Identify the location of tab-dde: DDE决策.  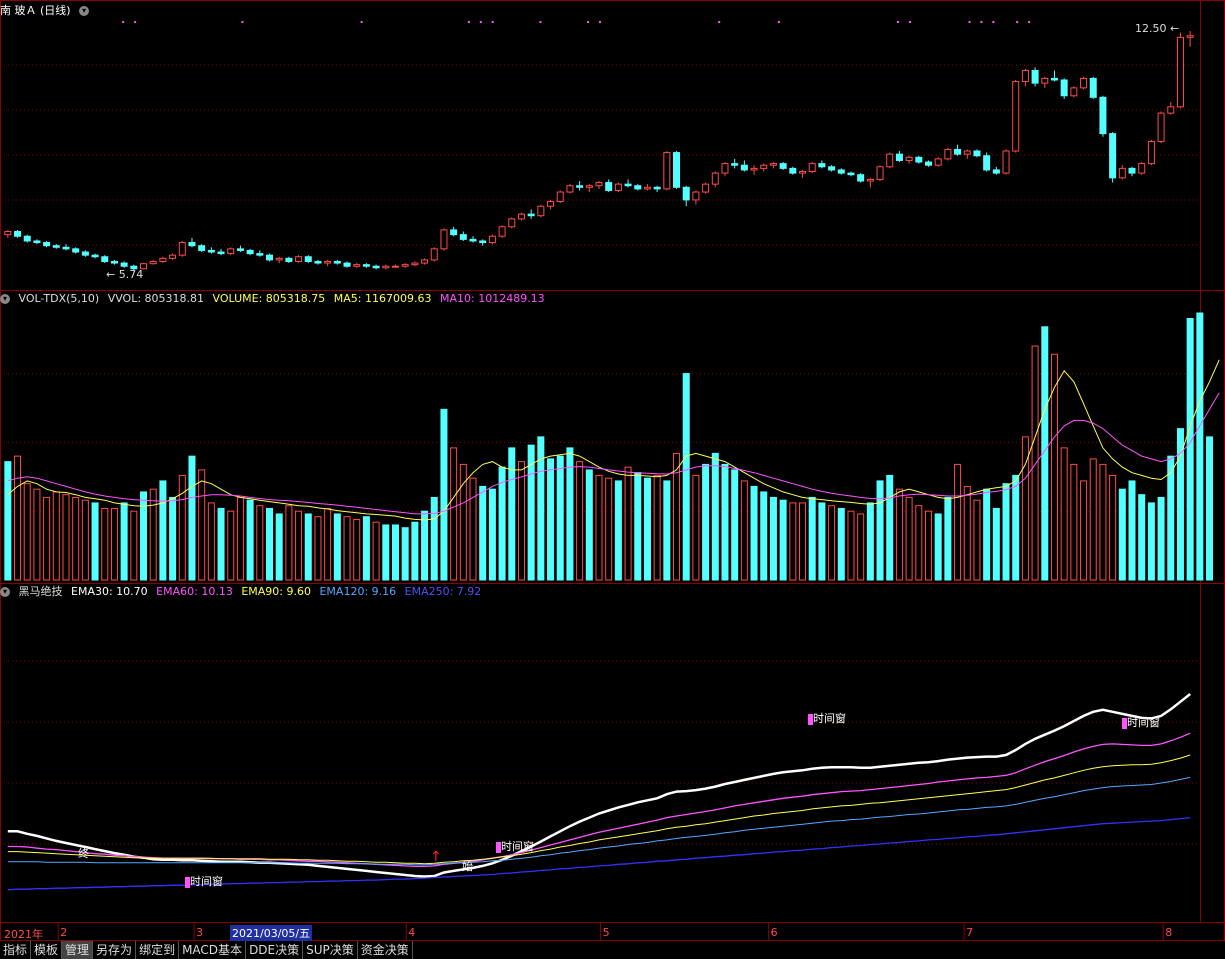
(275, 950).